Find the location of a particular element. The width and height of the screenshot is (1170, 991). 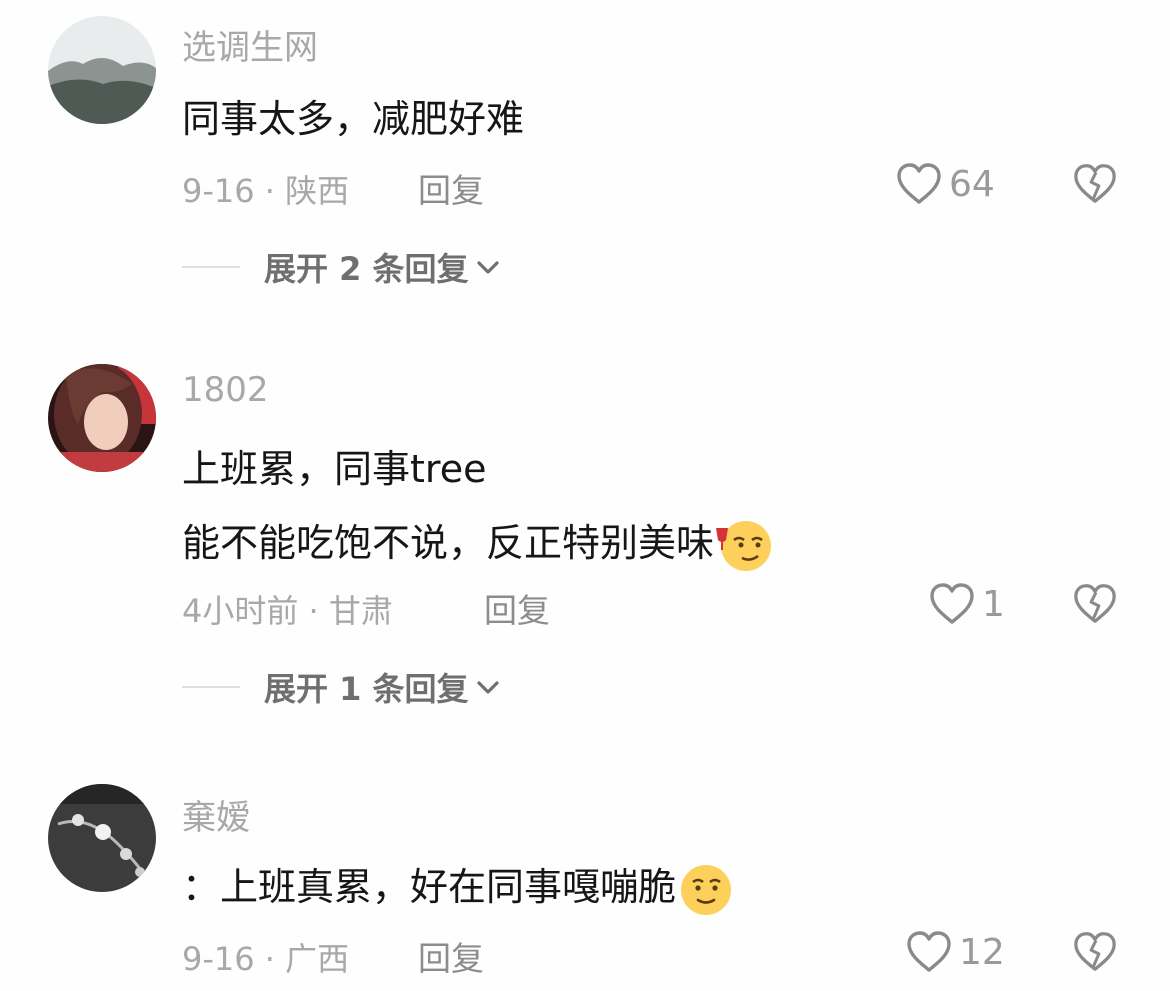

comment-text-content: 能不能吃饱不说，反正特别美味 is located at coordinates (448, 543).